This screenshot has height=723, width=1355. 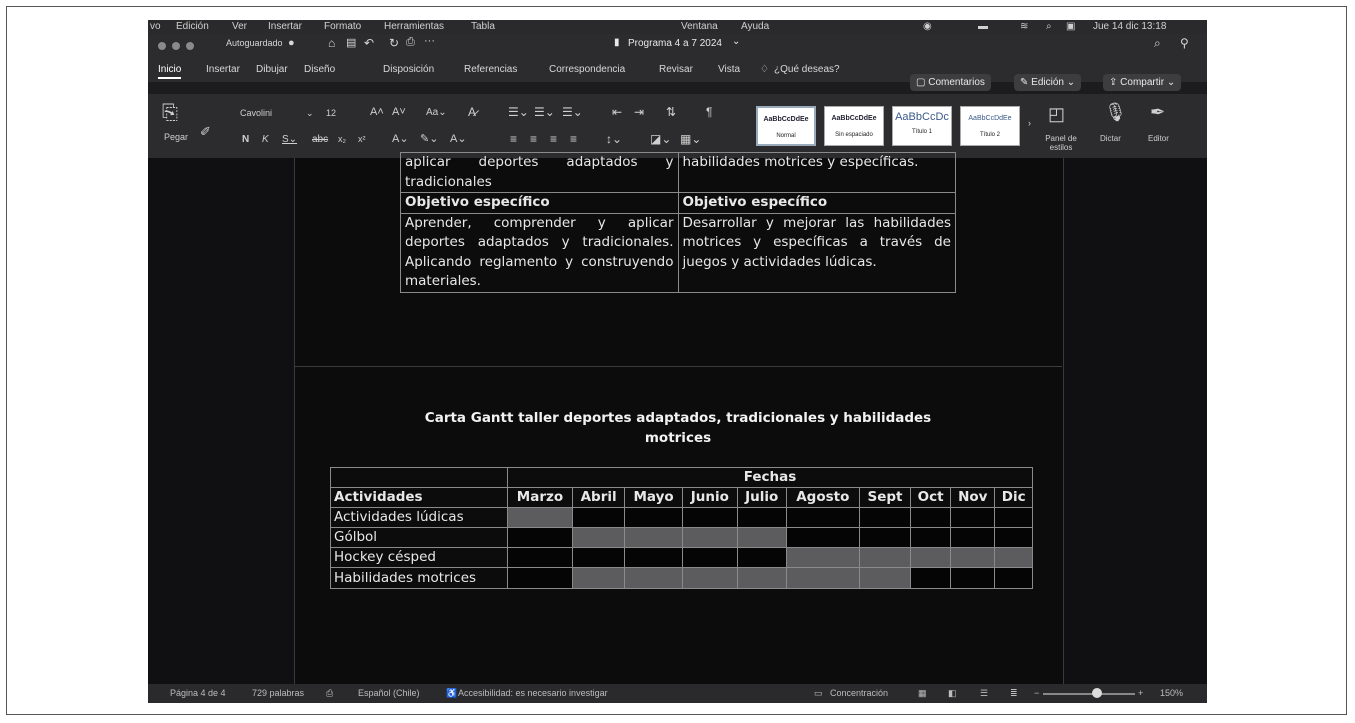 What do you see at coordinates (342, 27) in the screenshot?
I see `menu-item-format: Formato` at bounding box center [342, 27].